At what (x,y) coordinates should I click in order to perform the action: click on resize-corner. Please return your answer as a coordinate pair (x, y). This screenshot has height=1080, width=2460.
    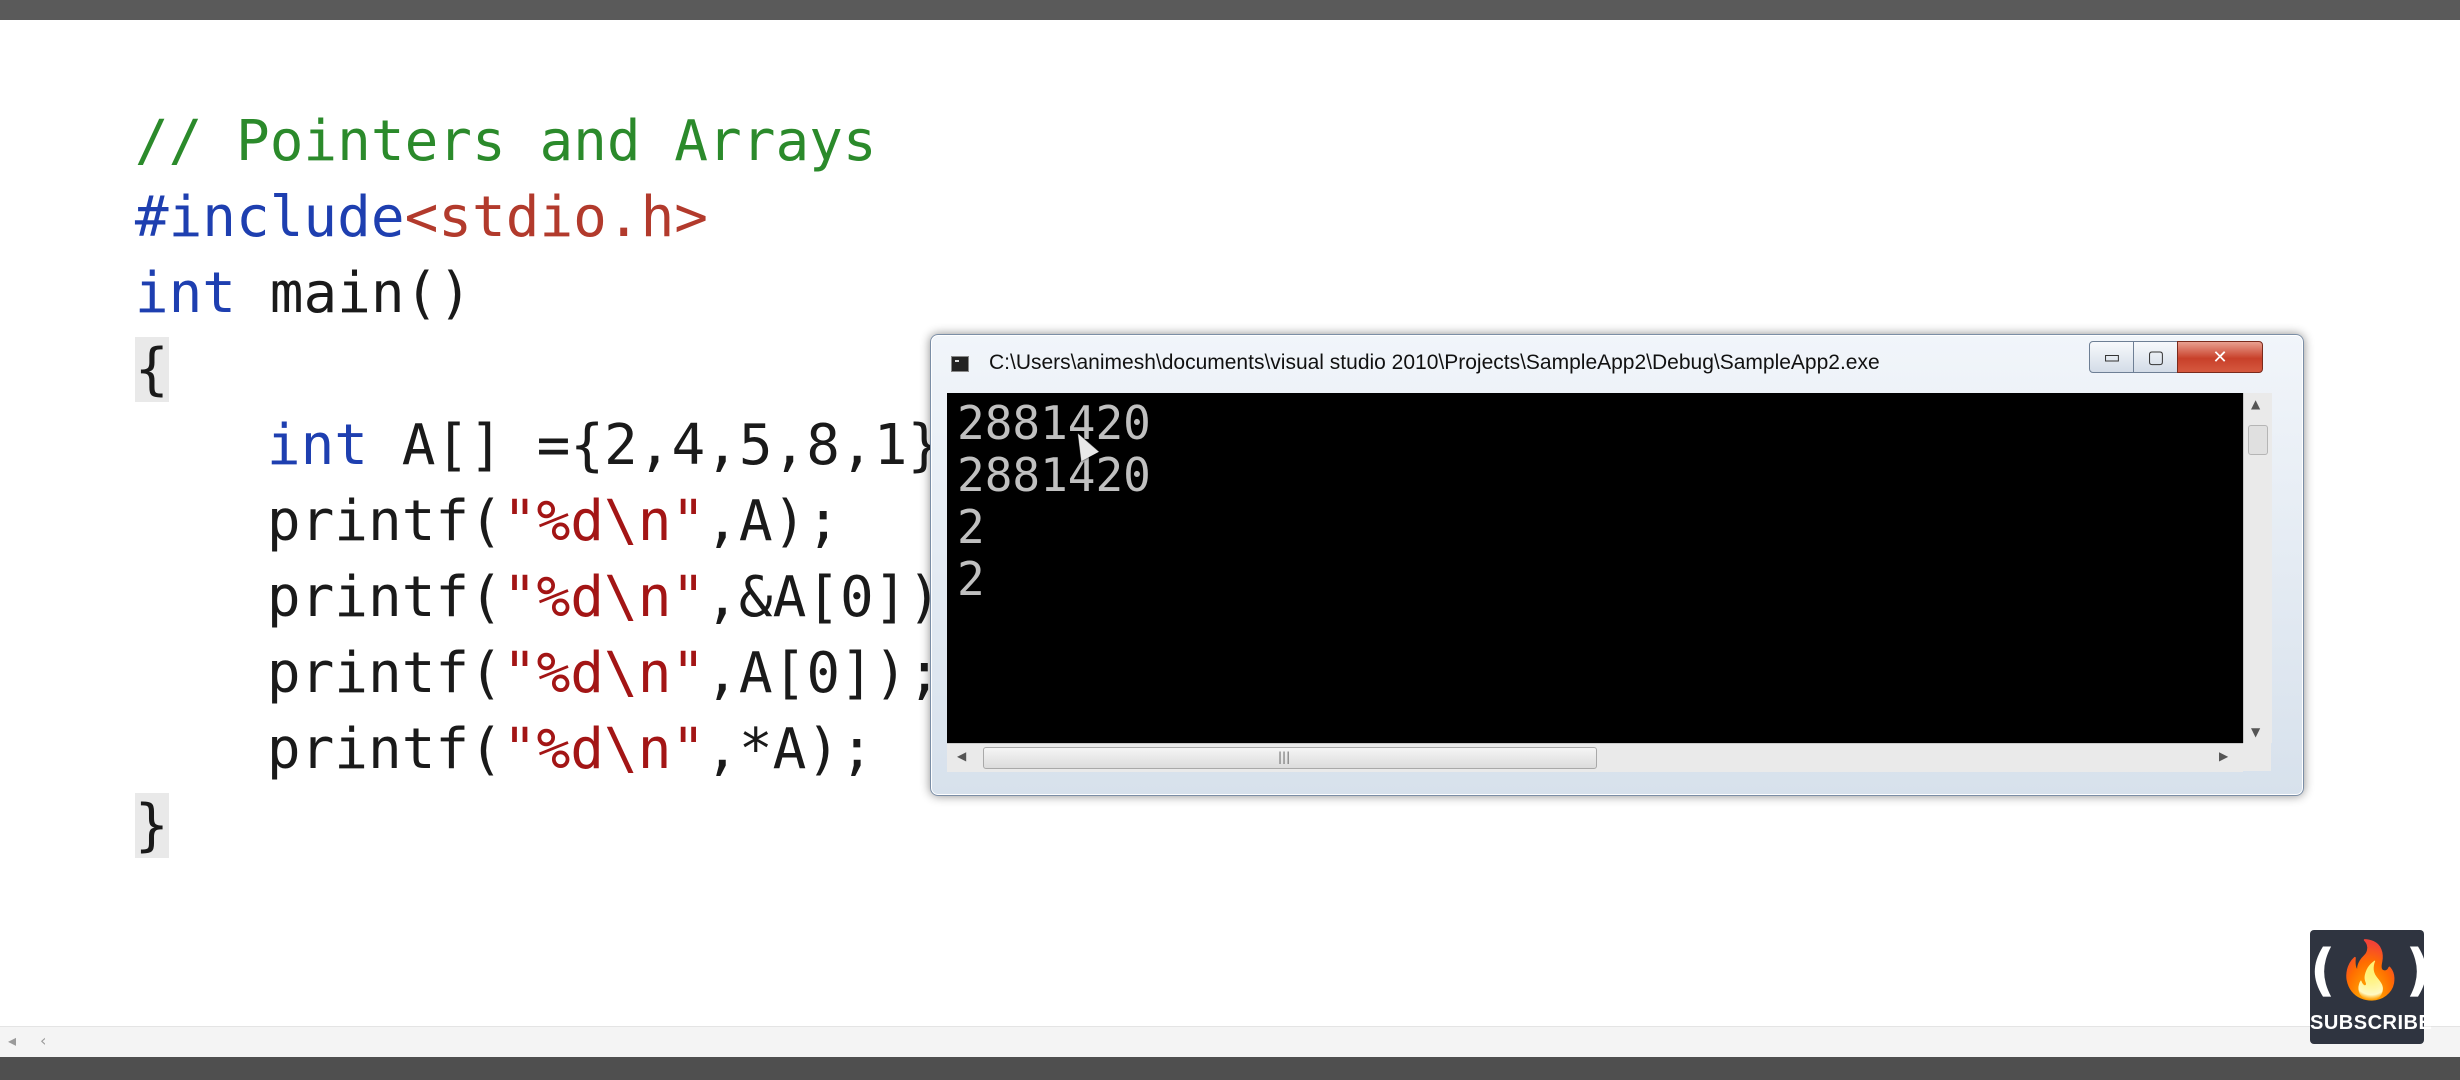
    Looking at the image, I should click on (2257, 757).